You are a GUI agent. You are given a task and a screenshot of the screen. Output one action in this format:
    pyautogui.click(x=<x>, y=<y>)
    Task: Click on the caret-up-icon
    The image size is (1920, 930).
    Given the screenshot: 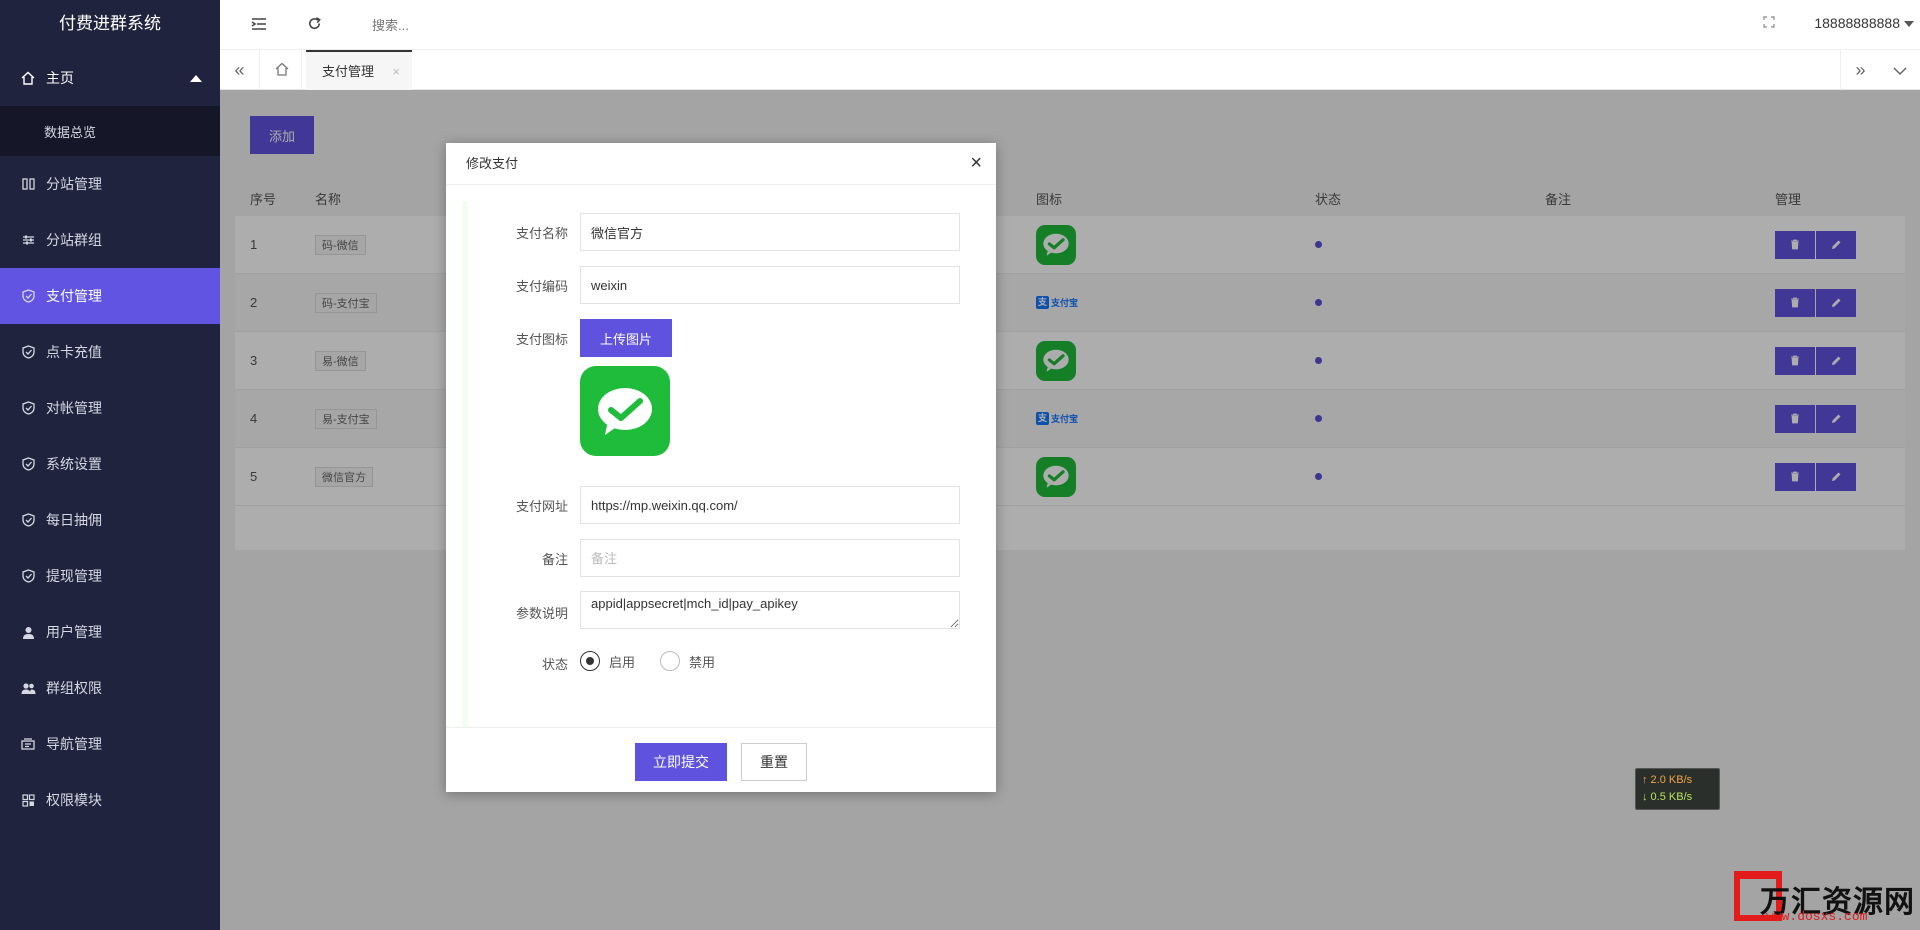 What is the action you would take?
    pyautogui.click(x=196, y=78)
    